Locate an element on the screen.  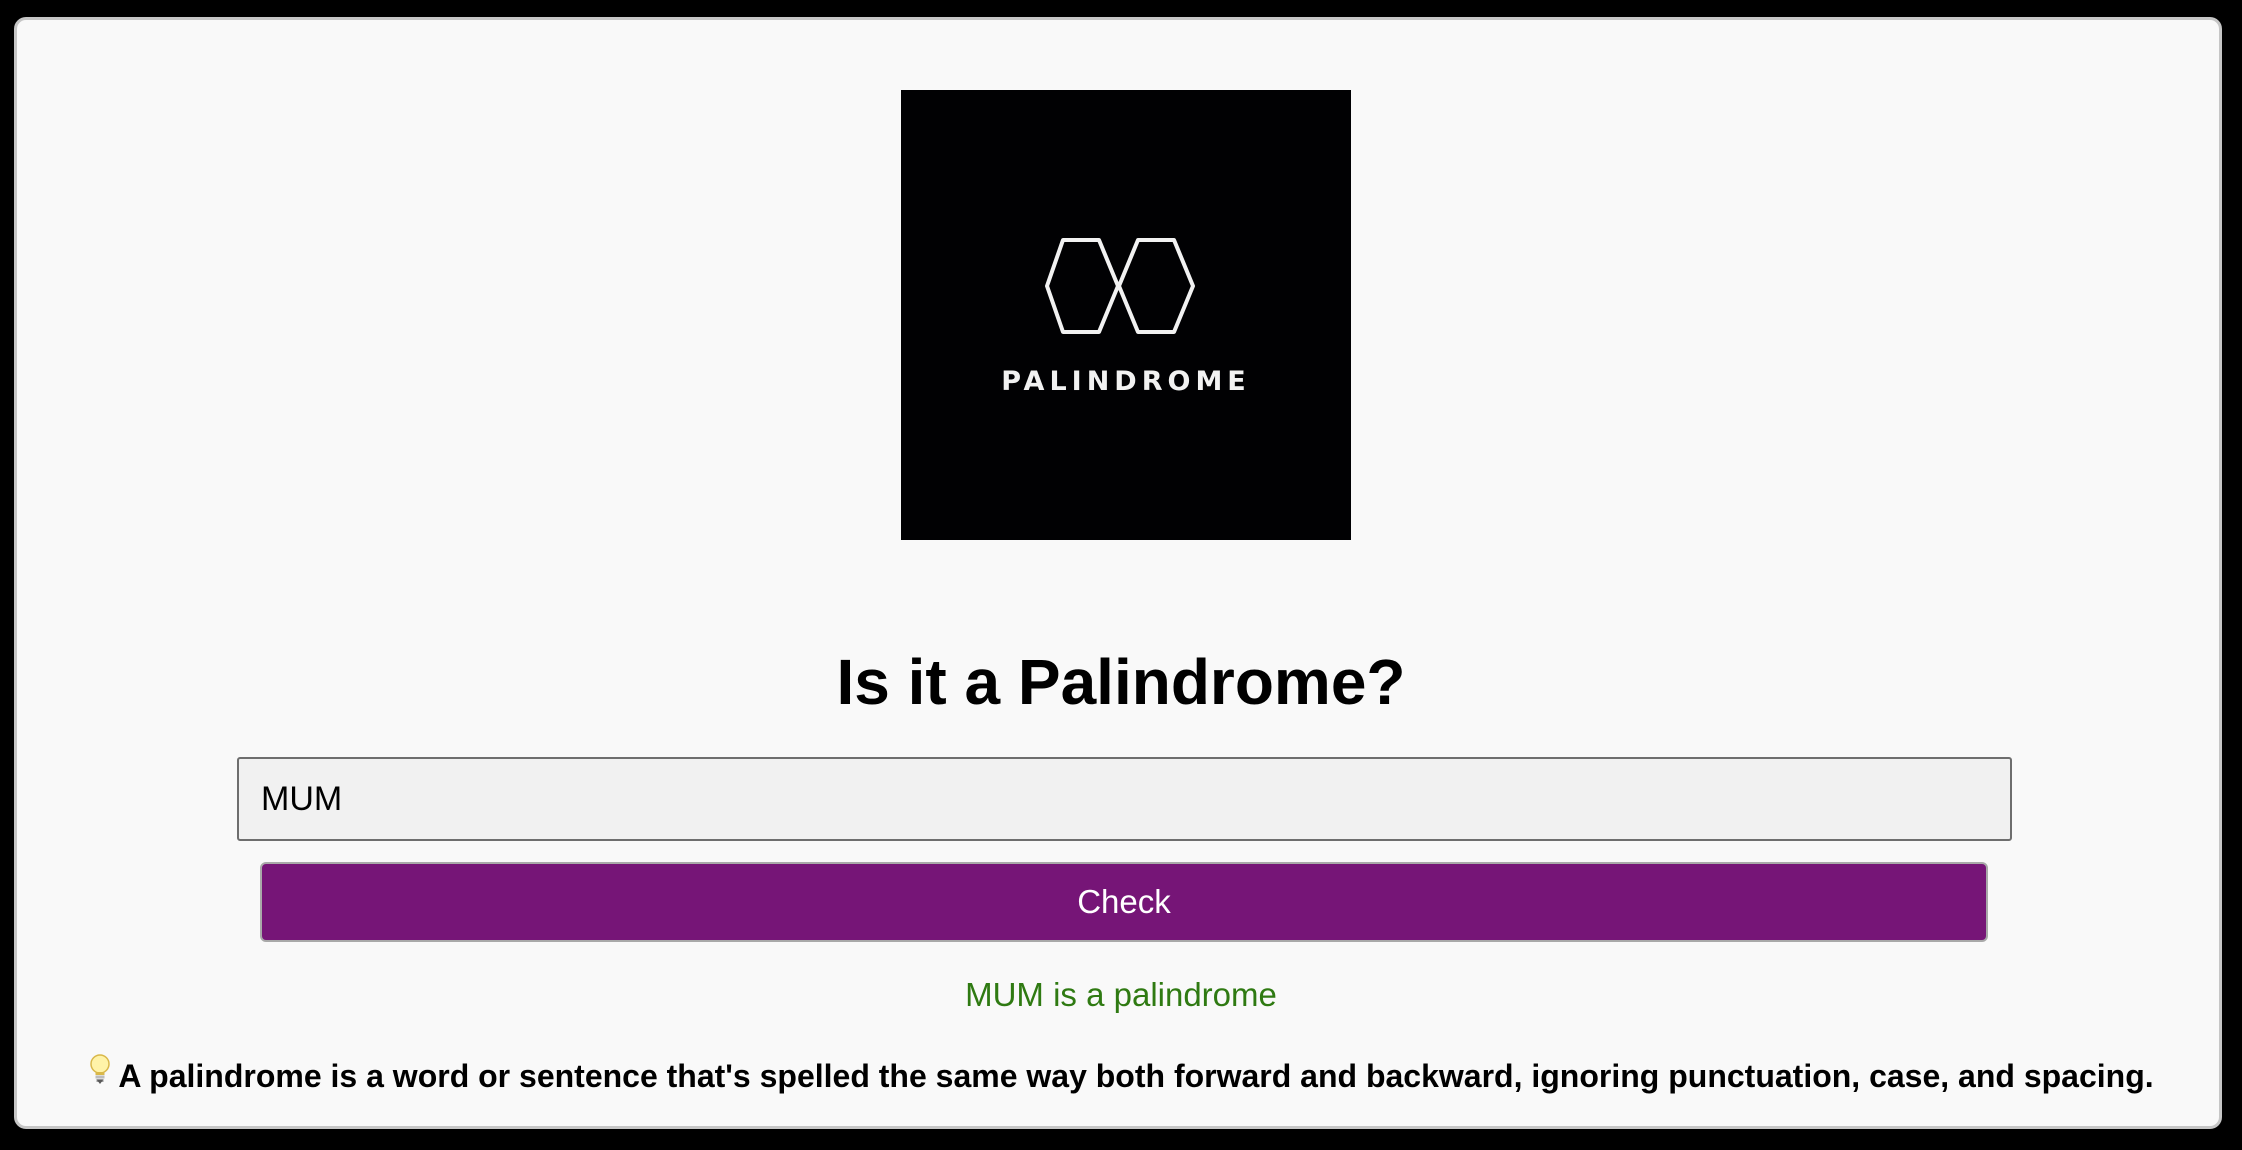
palindrome-logo: PALINDROME is located at coordinates (1126, 315).